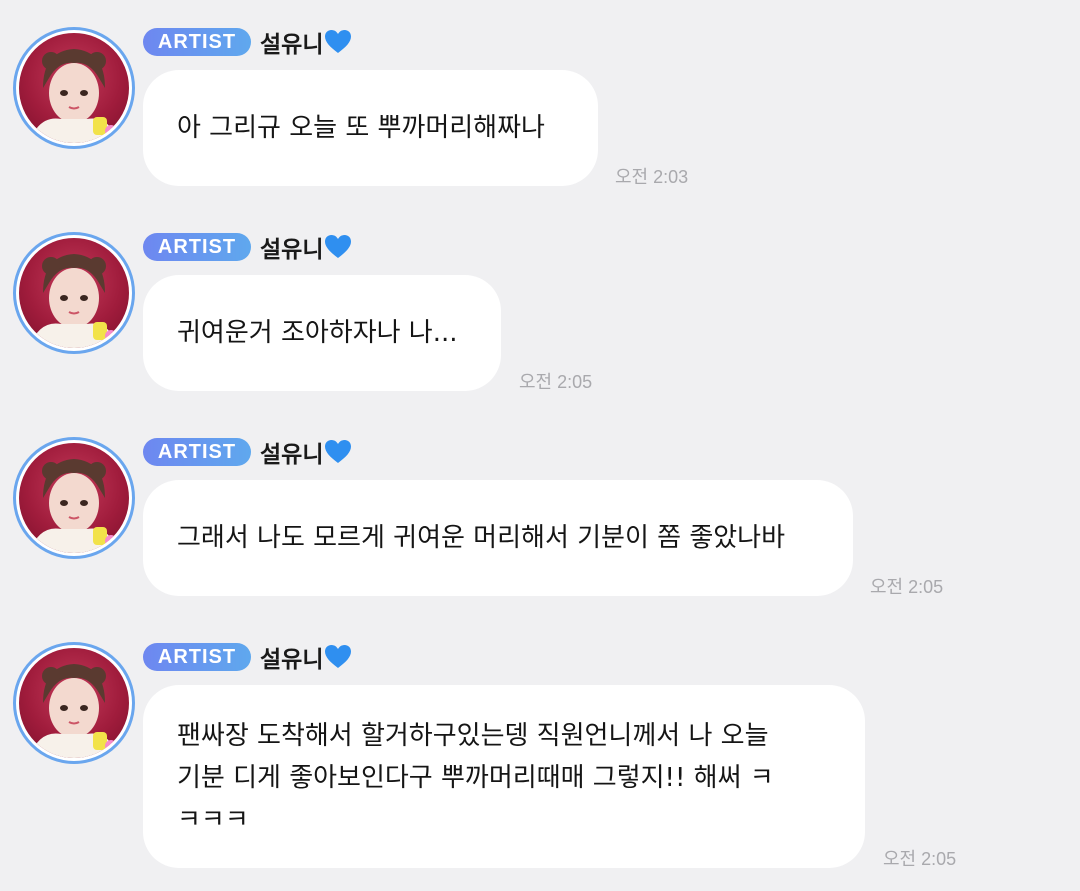 Image resolution: width=1080 pixels, height=891 pixels. What do you see at coordinates (652, 177) in the screenshot?
I see `message-time: 오전 2:03` at bounding box center [652, 177].